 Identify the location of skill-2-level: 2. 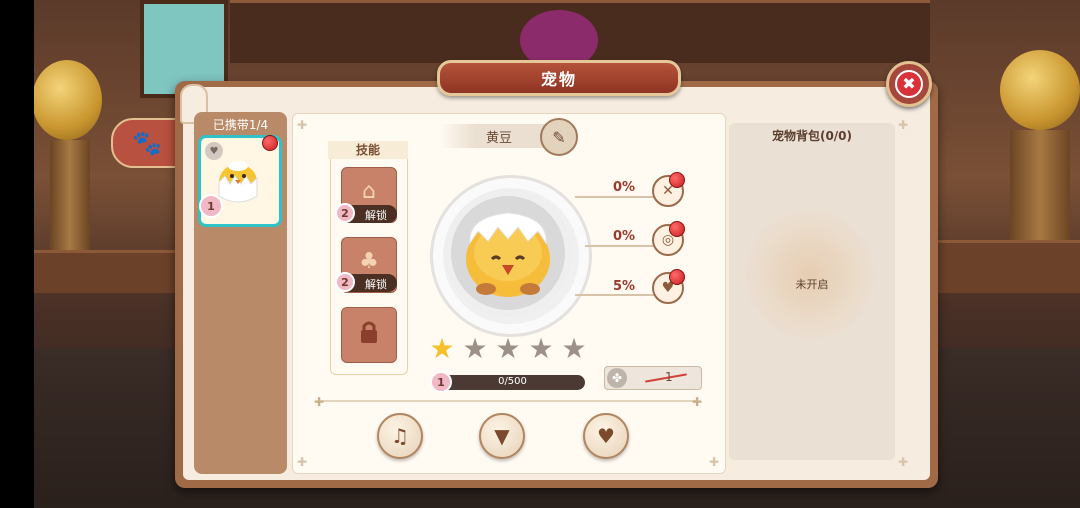
(345, 282).